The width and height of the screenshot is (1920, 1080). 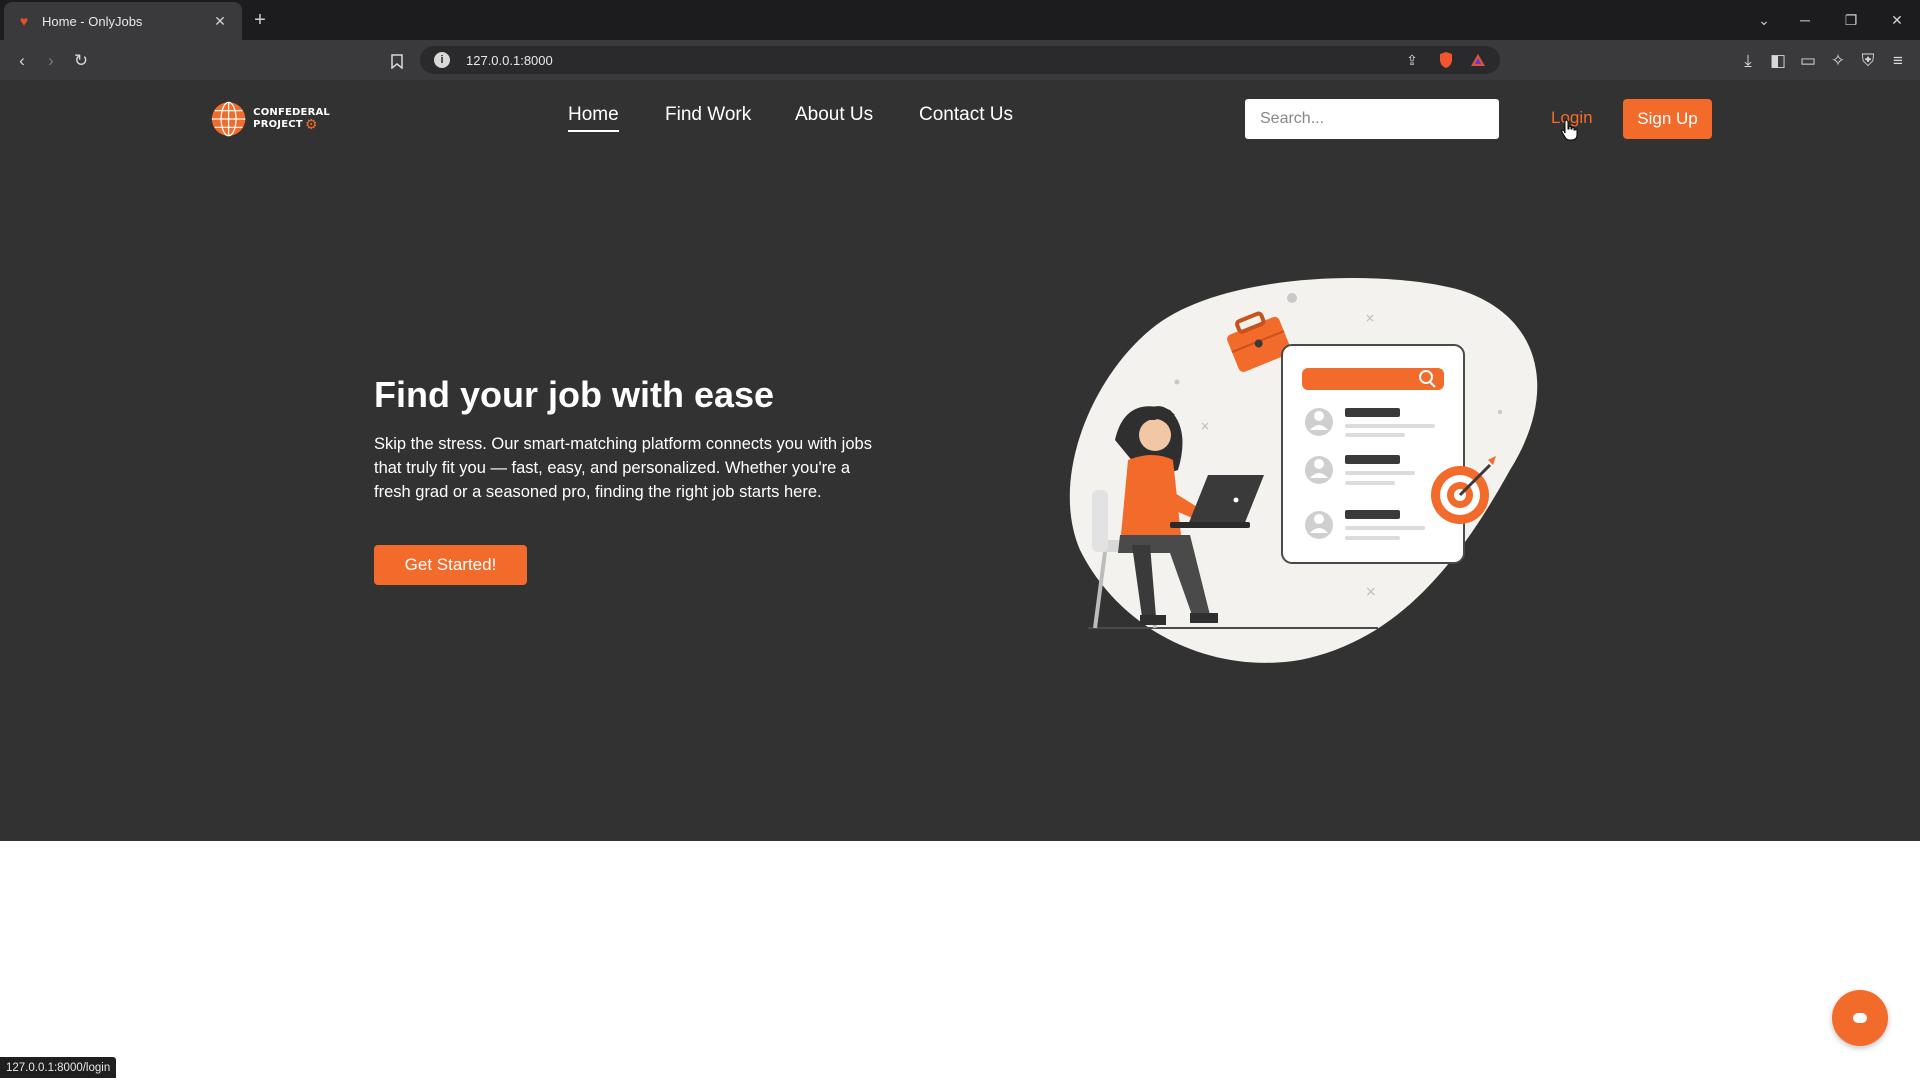 I want to click on bookmark-icon, so click(x=397, y=61).